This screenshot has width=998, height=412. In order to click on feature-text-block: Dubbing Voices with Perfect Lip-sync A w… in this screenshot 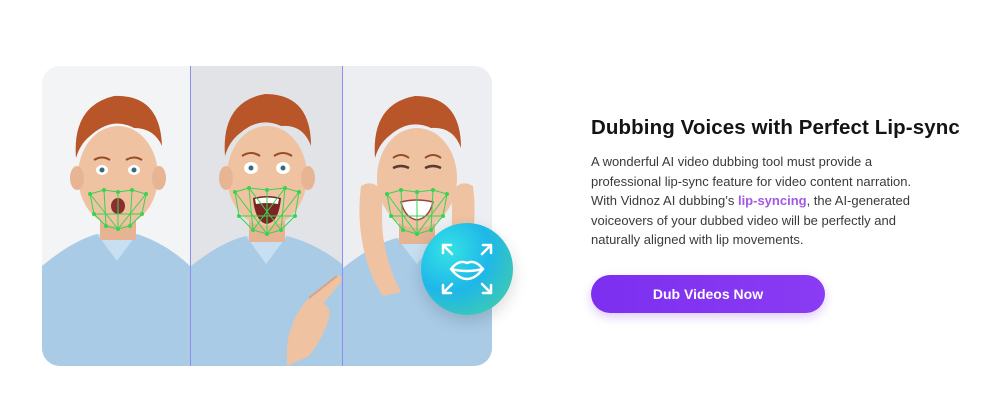, I will do `click(781, 182)`.